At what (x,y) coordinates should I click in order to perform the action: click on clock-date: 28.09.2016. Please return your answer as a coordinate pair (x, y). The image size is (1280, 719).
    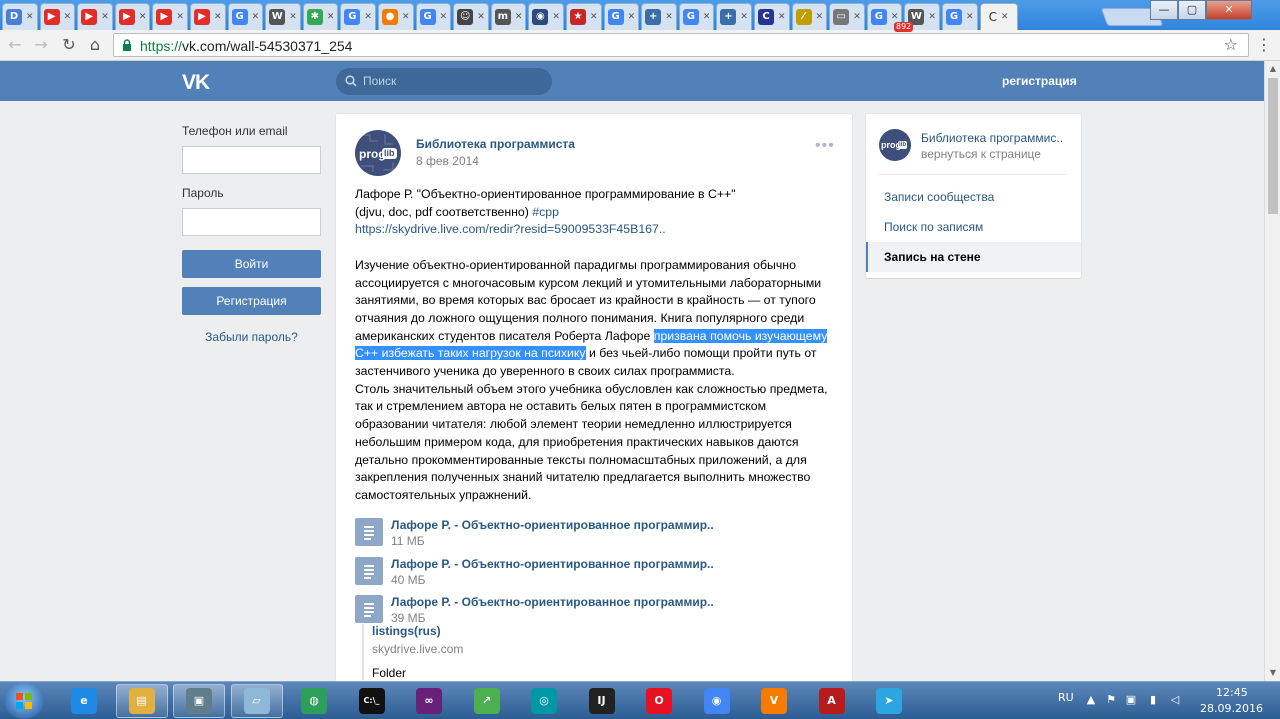
    Looking at the image, I should click on (1231, 708).